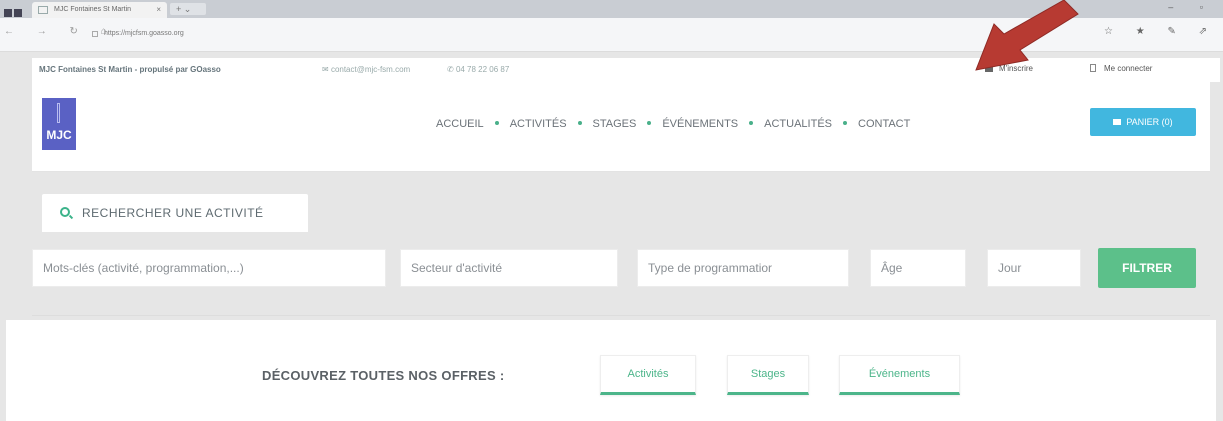 The image size is (1223, 421). What do you see at coordinates (884, 124) in the screenshot?
I see `nav-item-contact: CONTACT` at bounding box center [884, 124].